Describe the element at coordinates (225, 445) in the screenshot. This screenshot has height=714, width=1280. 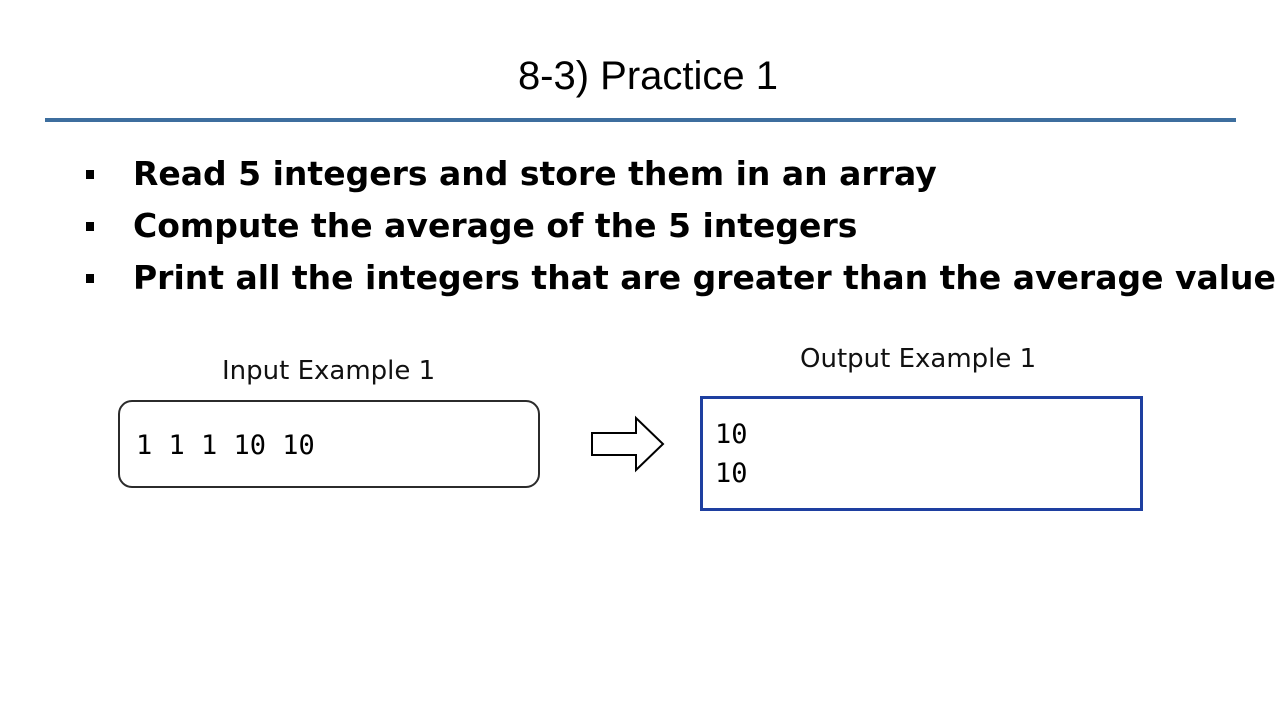
I see `input-example-value: 1 1 1 10 10` at that location.